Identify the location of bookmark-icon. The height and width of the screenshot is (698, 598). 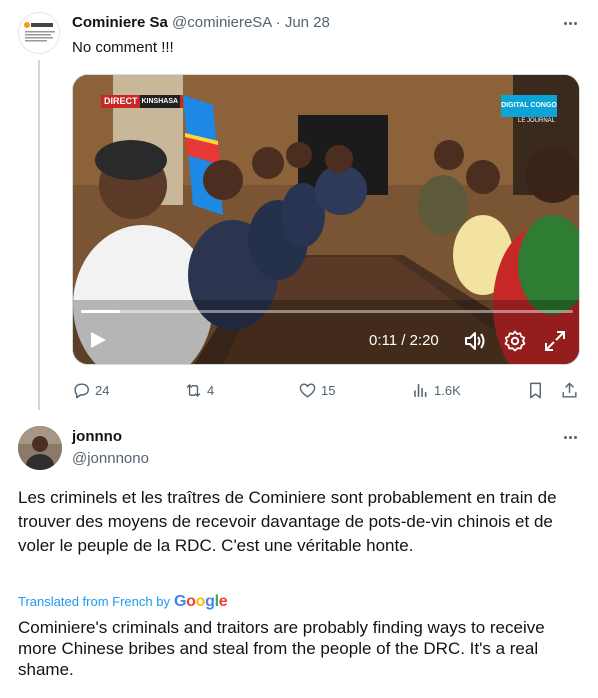
(535, 390).